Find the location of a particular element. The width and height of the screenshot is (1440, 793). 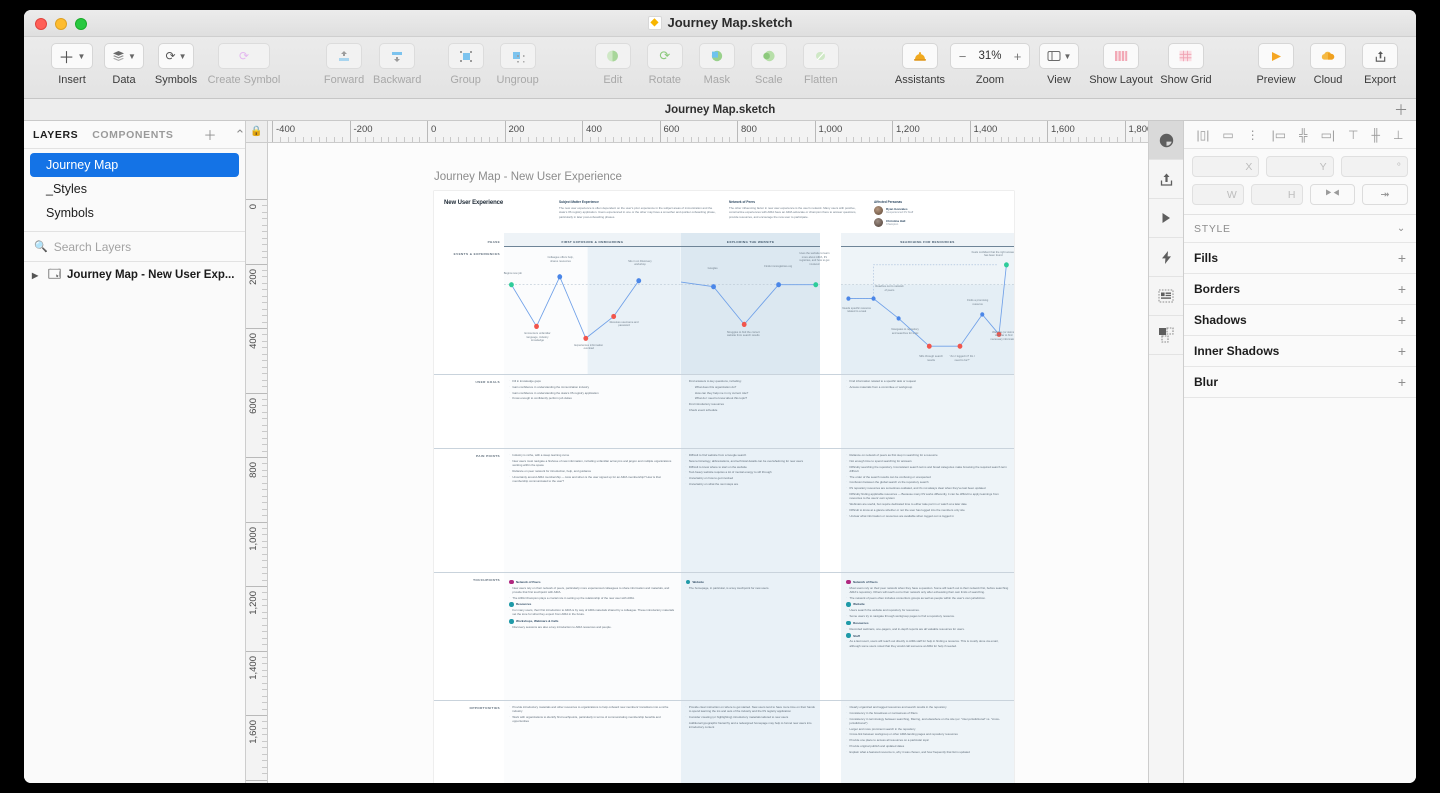

document-tab: Journey Map.sketch is located at coordinates (720, 110).